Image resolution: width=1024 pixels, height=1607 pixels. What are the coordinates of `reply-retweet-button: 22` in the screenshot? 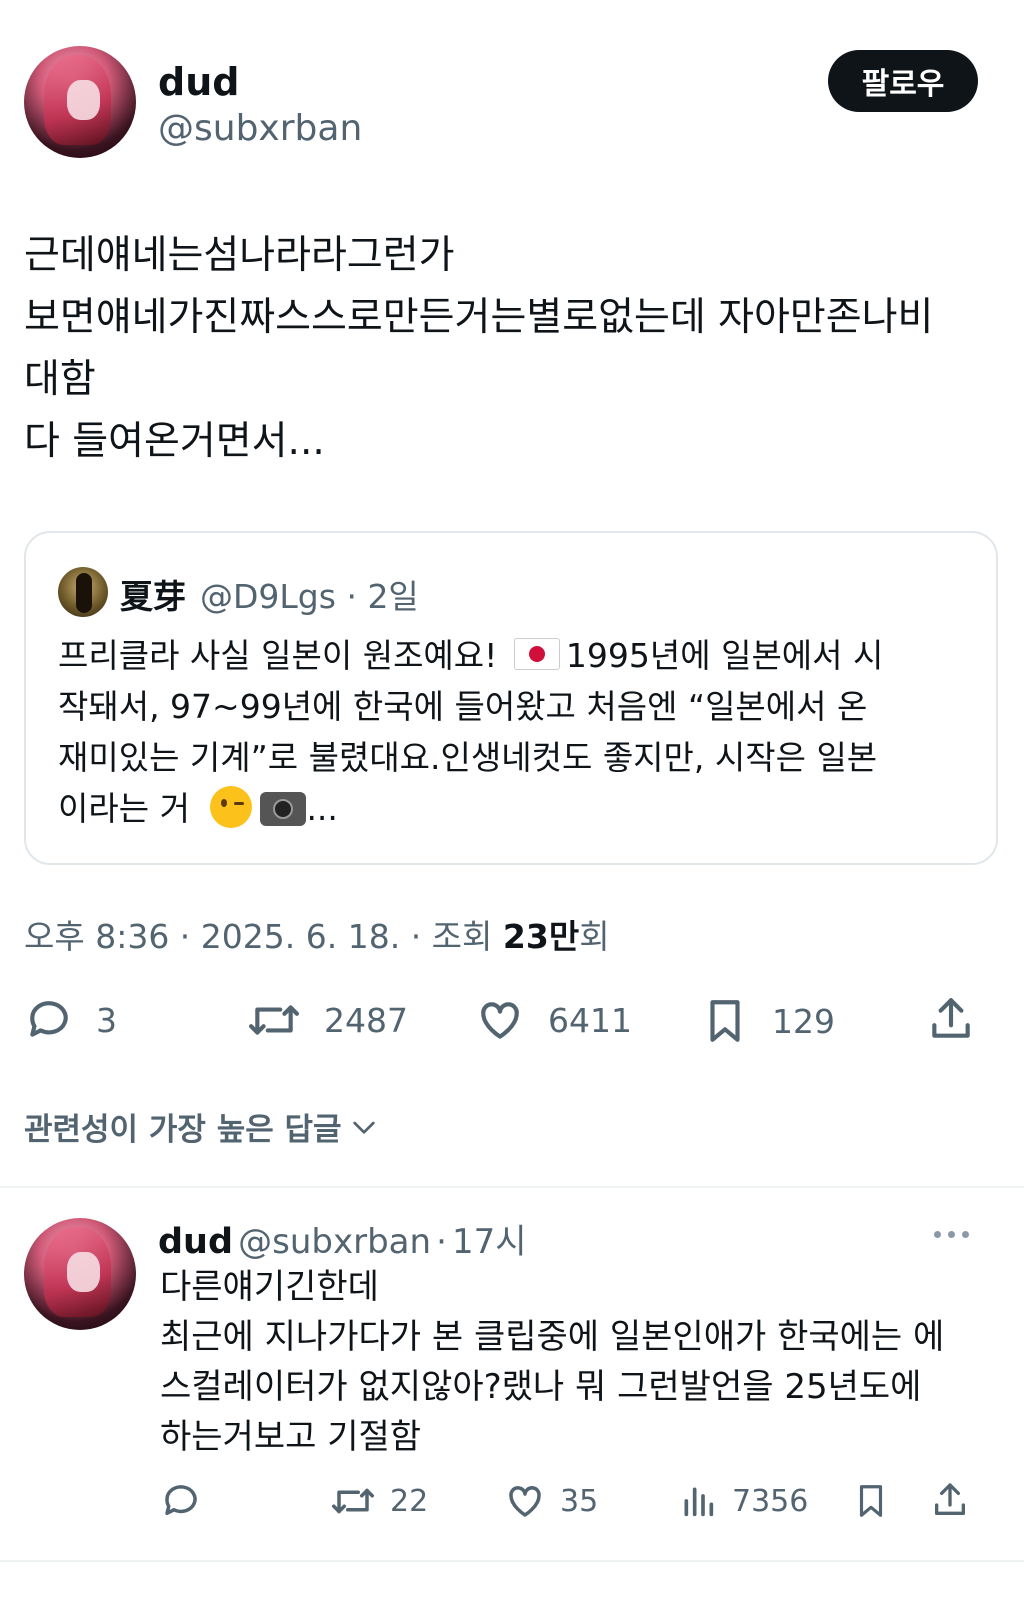 It's located at (379, 1501).